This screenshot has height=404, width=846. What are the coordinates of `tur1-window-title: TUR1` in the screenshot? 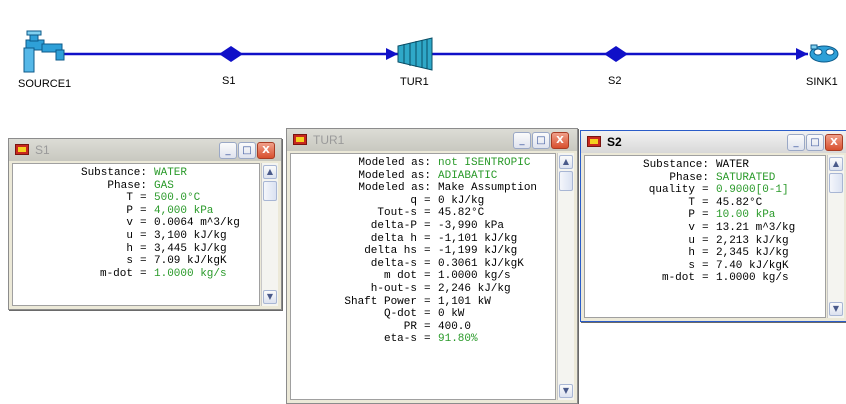 It's located at (329, 140).